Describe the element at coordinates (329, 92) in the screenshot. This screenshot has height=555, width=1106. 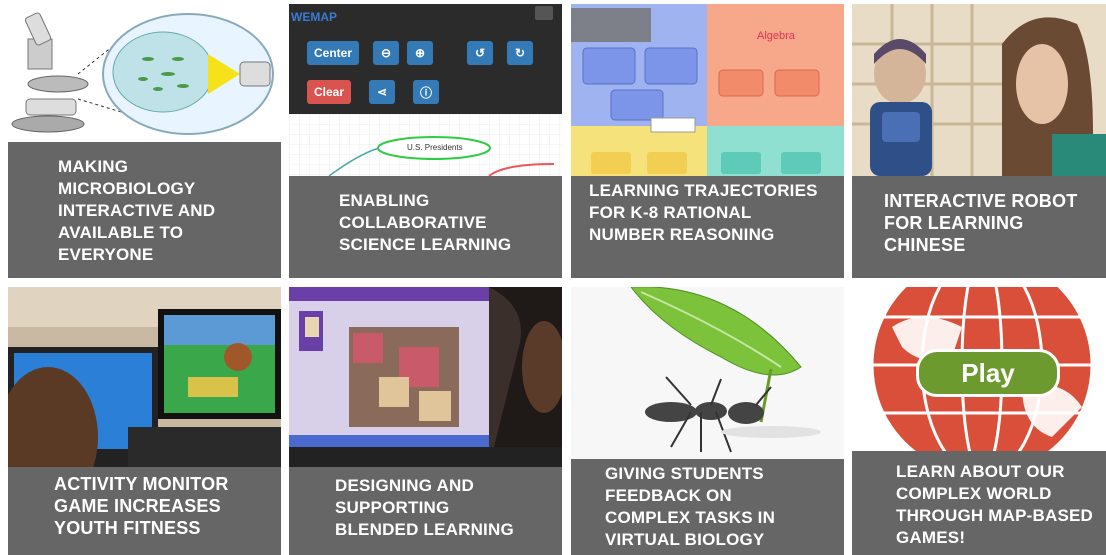
I see `clear-button: Clear` at that location.